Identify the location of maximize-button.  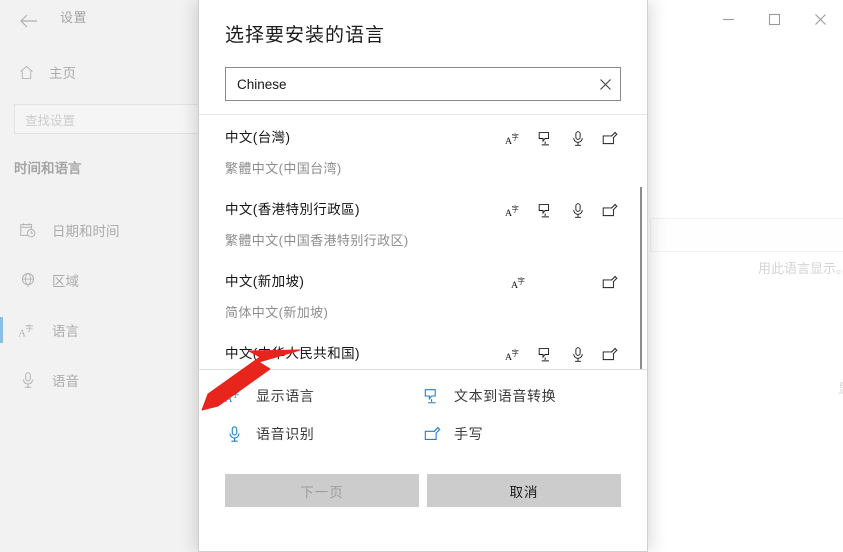
(774, 19).